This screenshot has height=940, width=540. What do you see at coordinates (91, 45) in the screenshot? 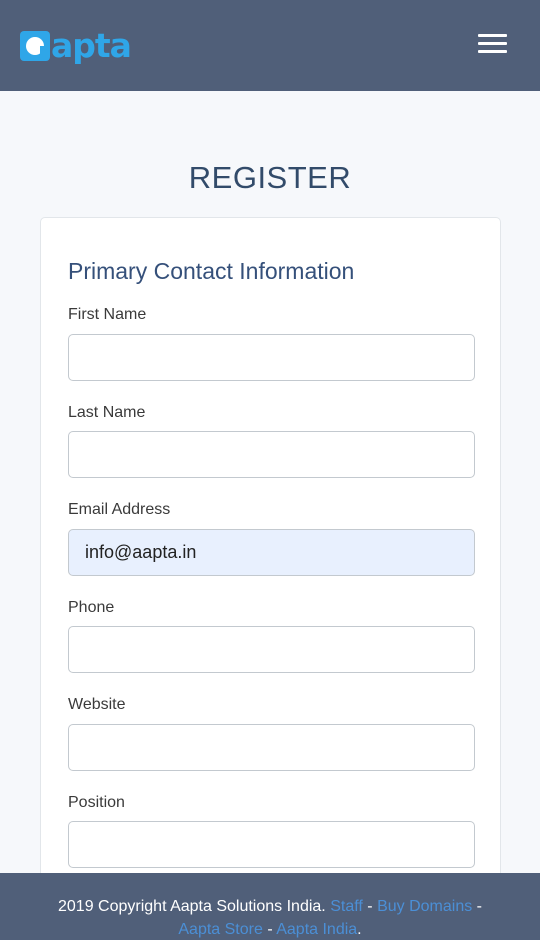
I see `logo-text: apta` at bounding box center [91, 45].